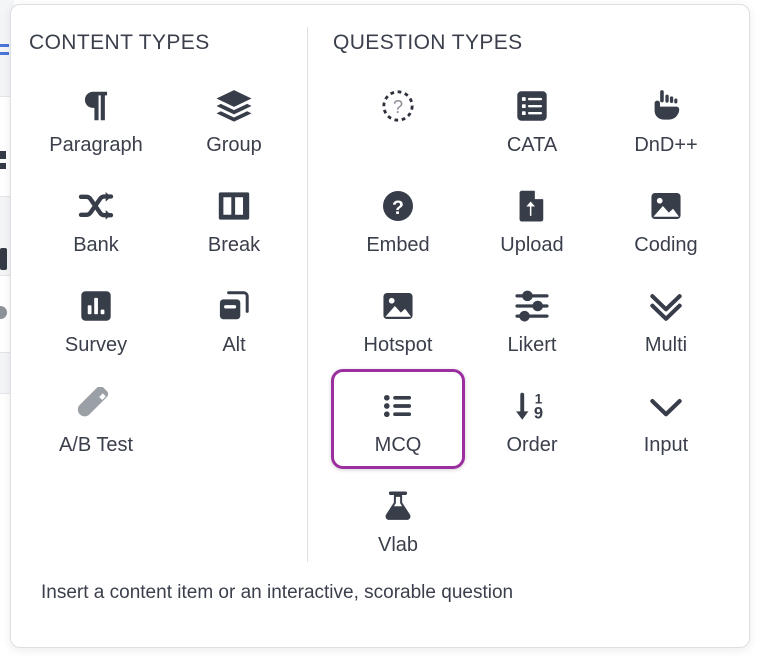  What do you see at coordinates (96, 206) in the screenshot?
I see `shuffle-icon` at bounding box center [96, 206].